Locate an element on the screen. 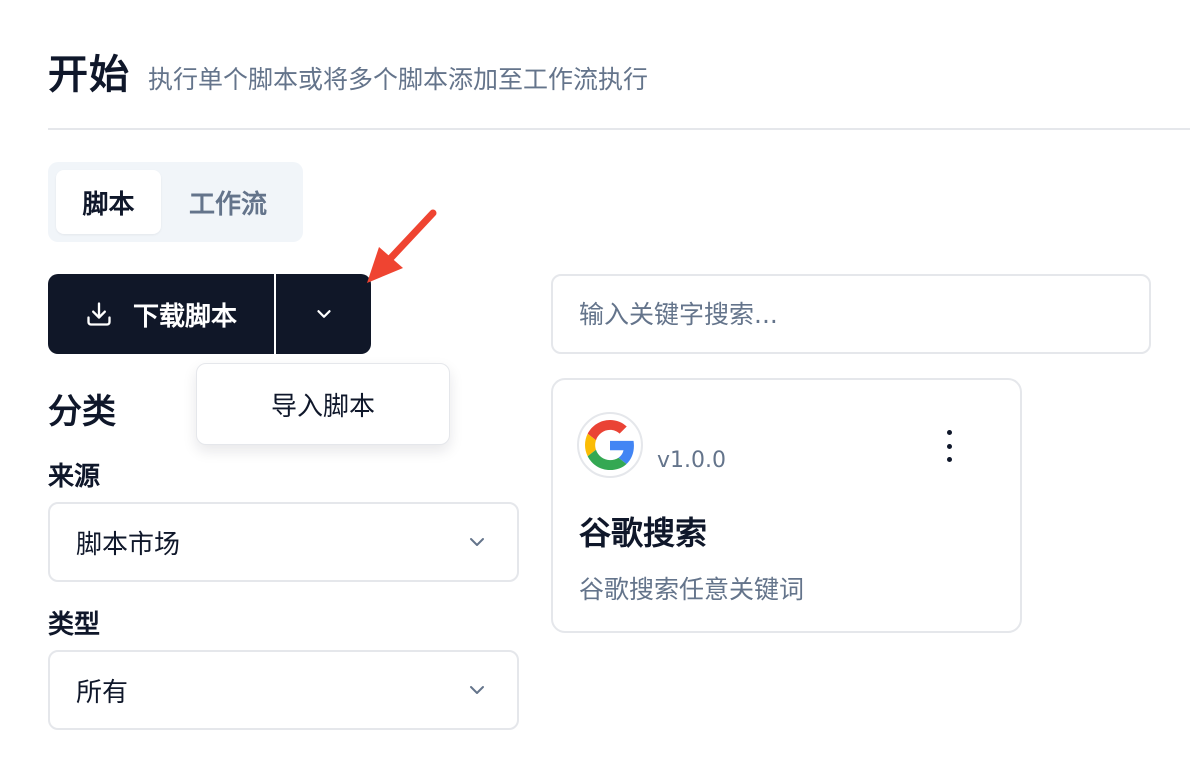  type-select-value: 所有 is located at coordinates (102, 692).